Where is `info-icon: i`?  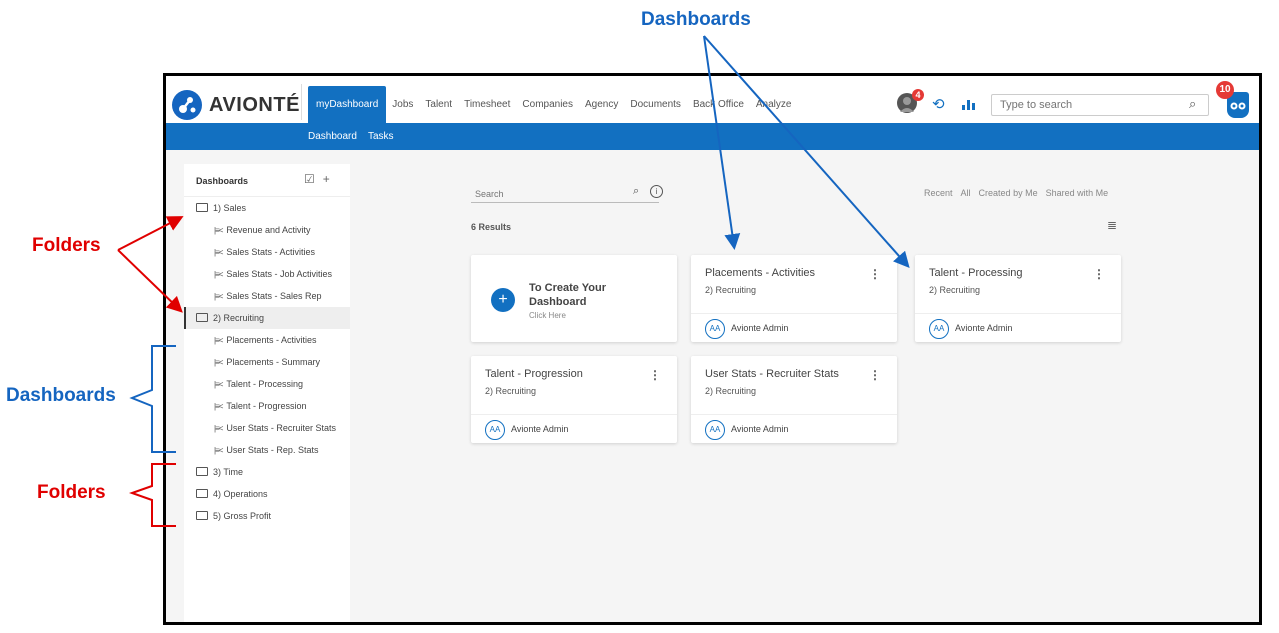 info-icon: i is located at coordinates (656, 191).